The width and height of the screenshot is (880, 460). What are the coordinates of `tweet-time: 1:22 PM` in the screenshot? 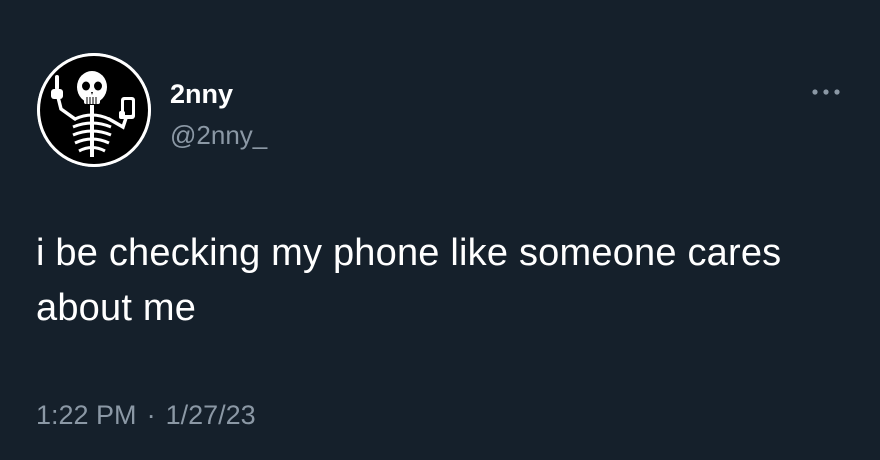 It's located at (86, 415).